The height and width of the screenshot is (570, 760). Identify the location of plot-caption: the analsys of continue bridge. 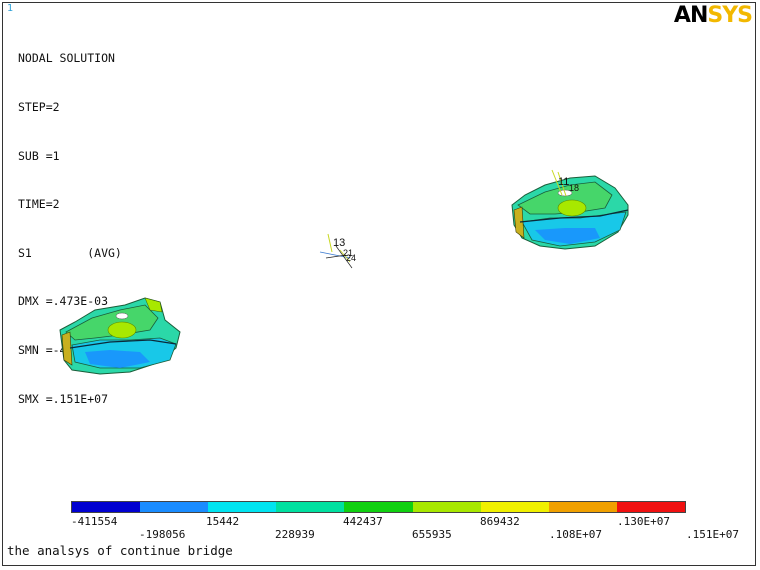
(120, 550).